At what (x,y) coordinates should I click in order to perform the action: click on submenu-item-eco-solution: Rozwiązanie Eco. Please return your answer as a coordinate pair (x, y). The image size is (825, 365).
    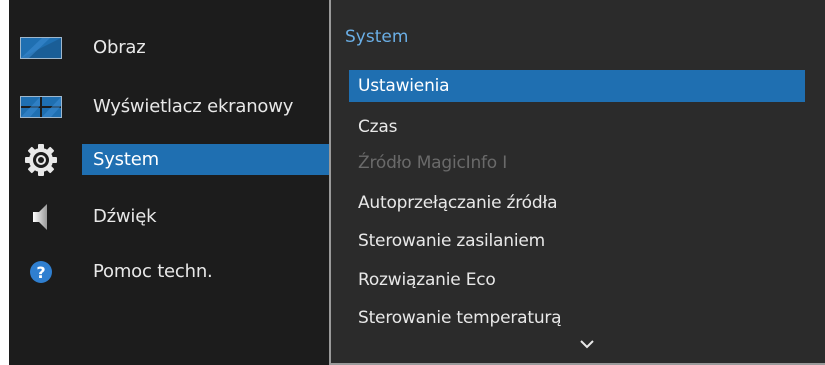
    Looking at the image, I should click on (577, 280).